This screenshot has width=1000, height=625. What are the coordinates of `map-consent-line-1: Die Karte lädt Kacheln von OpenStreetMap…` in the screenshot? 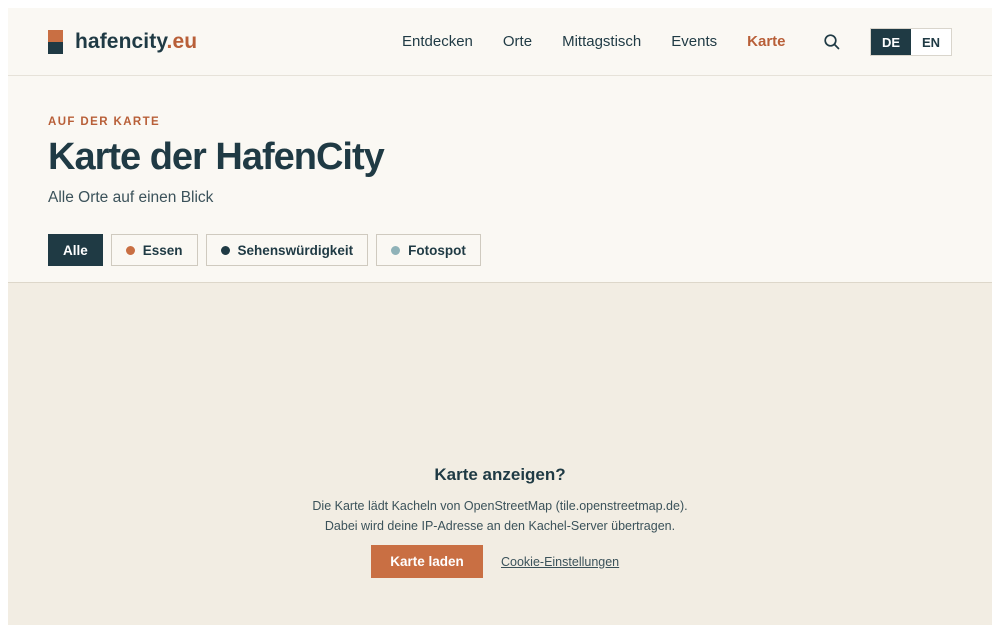 It's located at (500, 506).